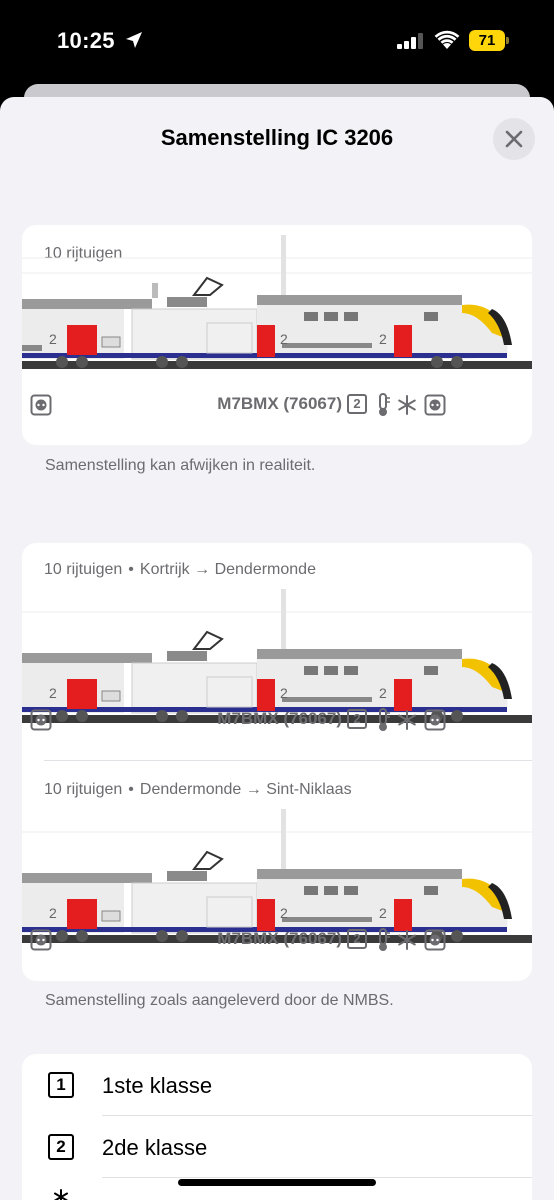 Image resolution: width=554 pixels, height=1200 pixels. What do you see at coordinates (180, 465) in the screenshot?
I see `disclaimer-note: Samenstelling kan afwijken in realiteit.` at bounding box center [180, 465].